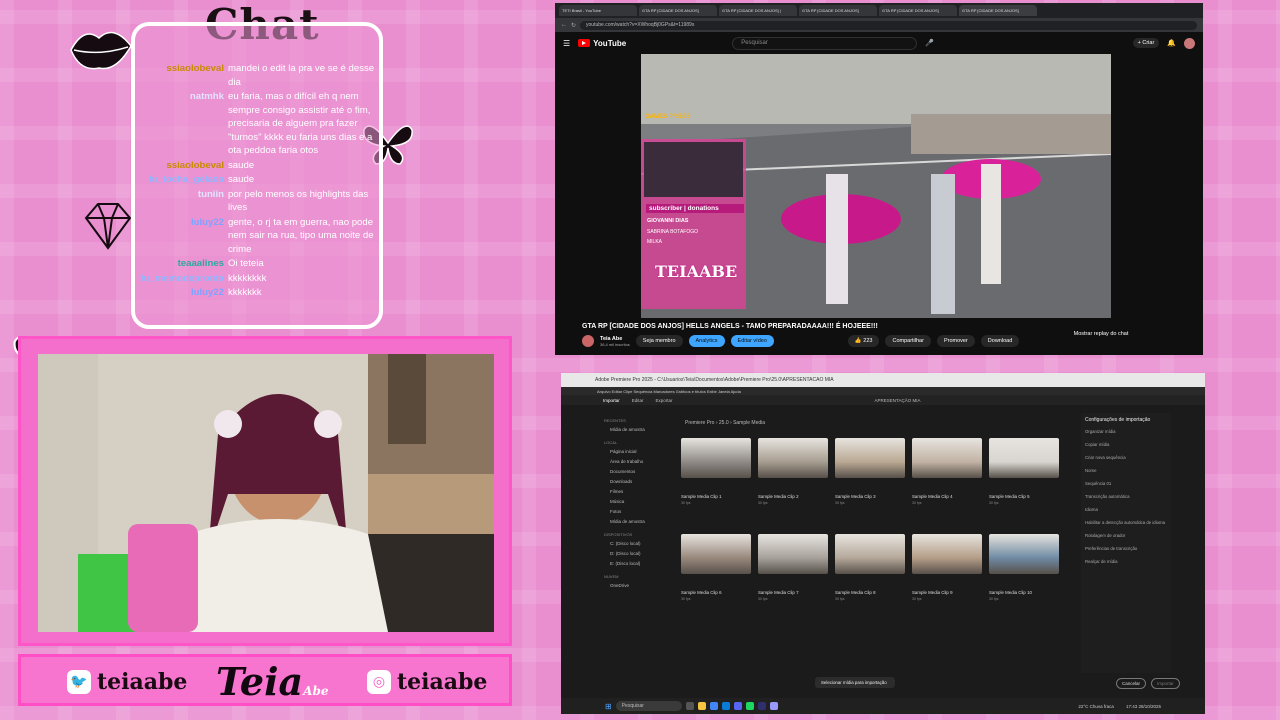 This screenshot has width=1280, height=720. I want to click on browser-tab: TETI Brasil - YouTube, so click(598, 10).